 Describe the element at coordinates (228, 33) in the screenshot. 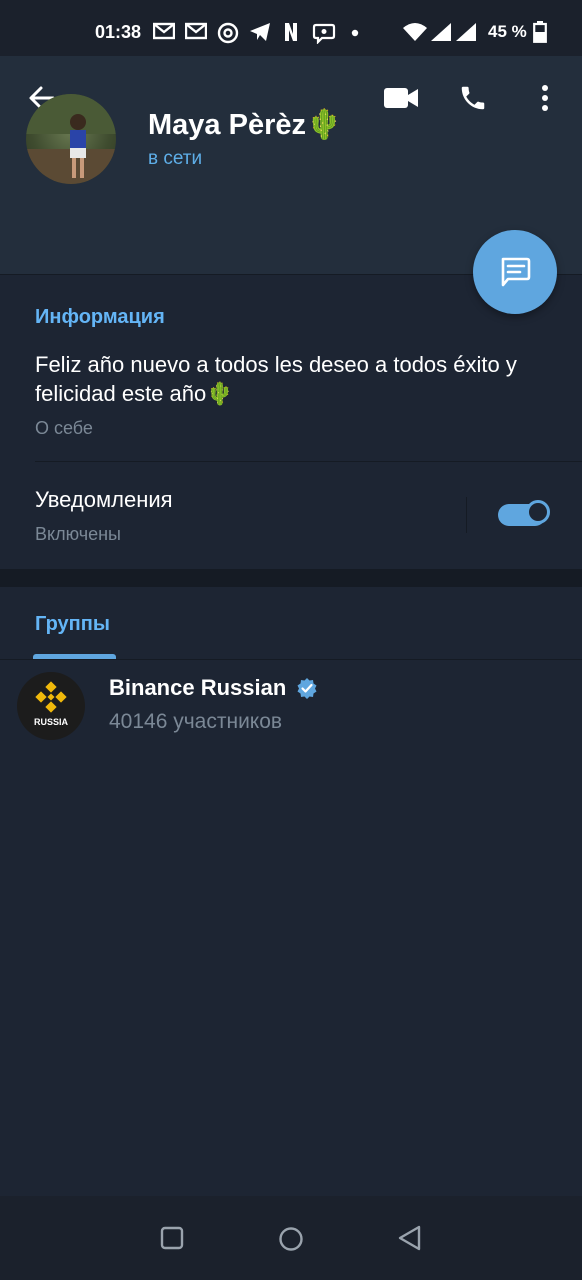

I see `at-icon` at that location.